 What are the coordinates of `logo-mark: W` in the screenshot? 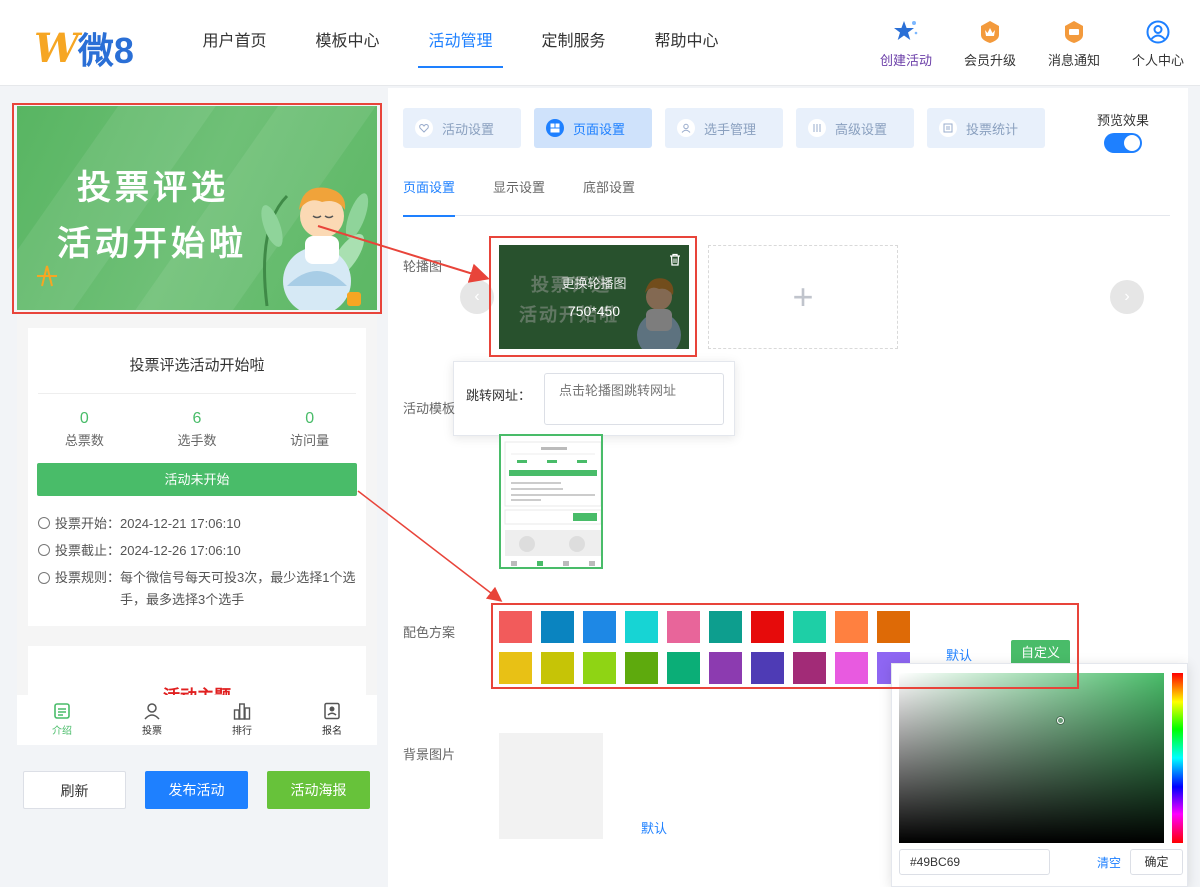 It's located at (56, 48).